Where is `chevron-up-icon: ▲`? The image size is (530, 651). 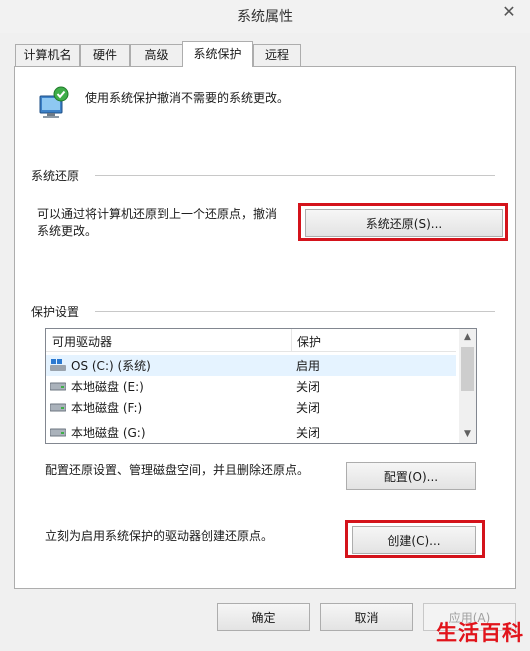 chevron-up-icon: ▲ is located at coordinates (467, 337).